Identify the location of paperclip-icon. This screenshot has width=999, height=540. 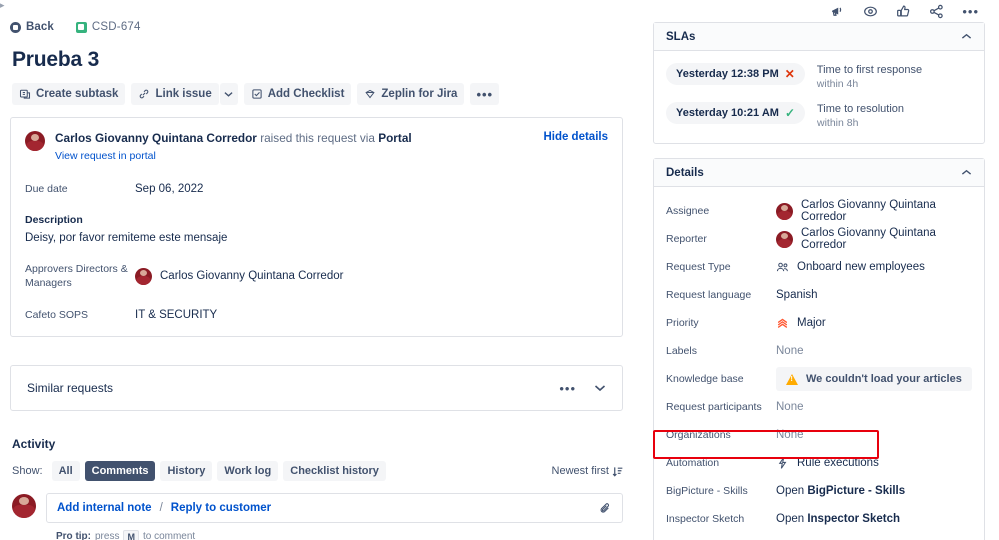
(605, 508).